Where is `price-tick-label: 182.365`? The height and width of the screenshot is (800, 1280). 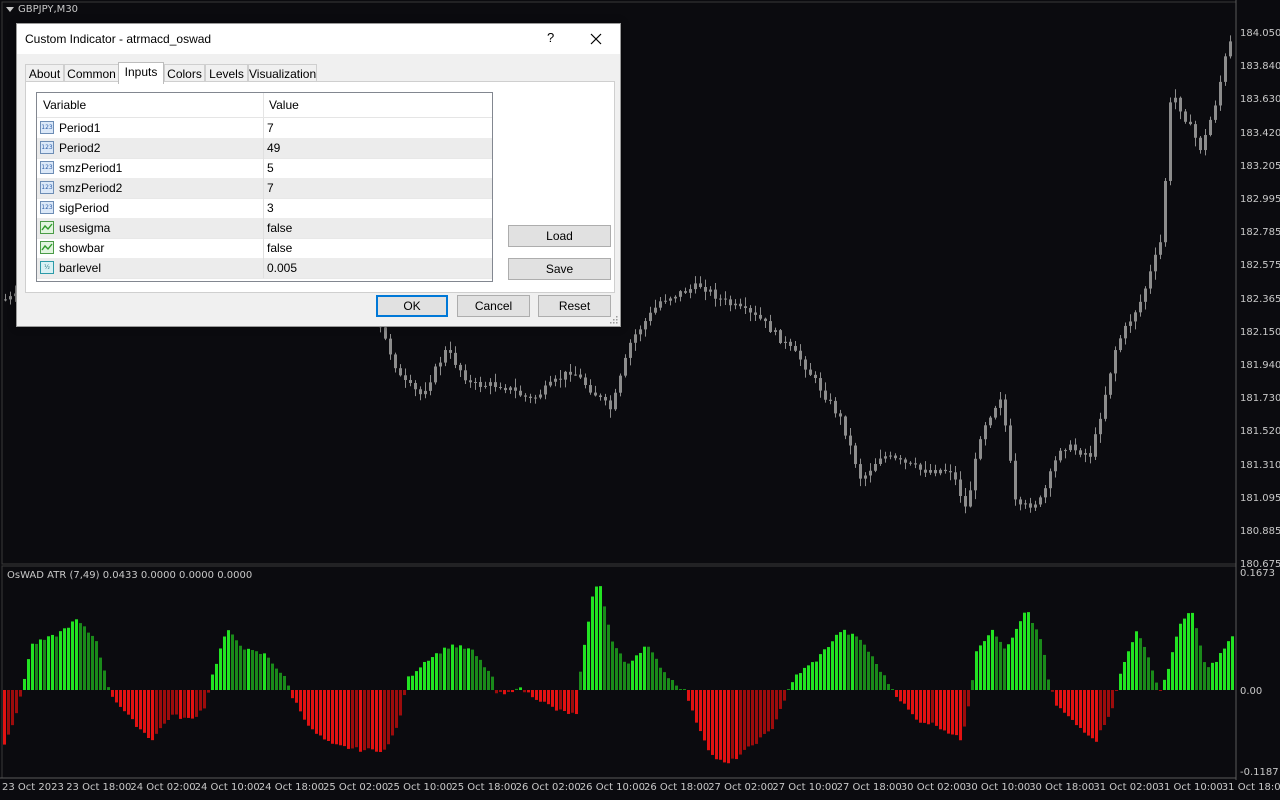 price-tick-label: 182.365 is located at coordinates (1260, 299).